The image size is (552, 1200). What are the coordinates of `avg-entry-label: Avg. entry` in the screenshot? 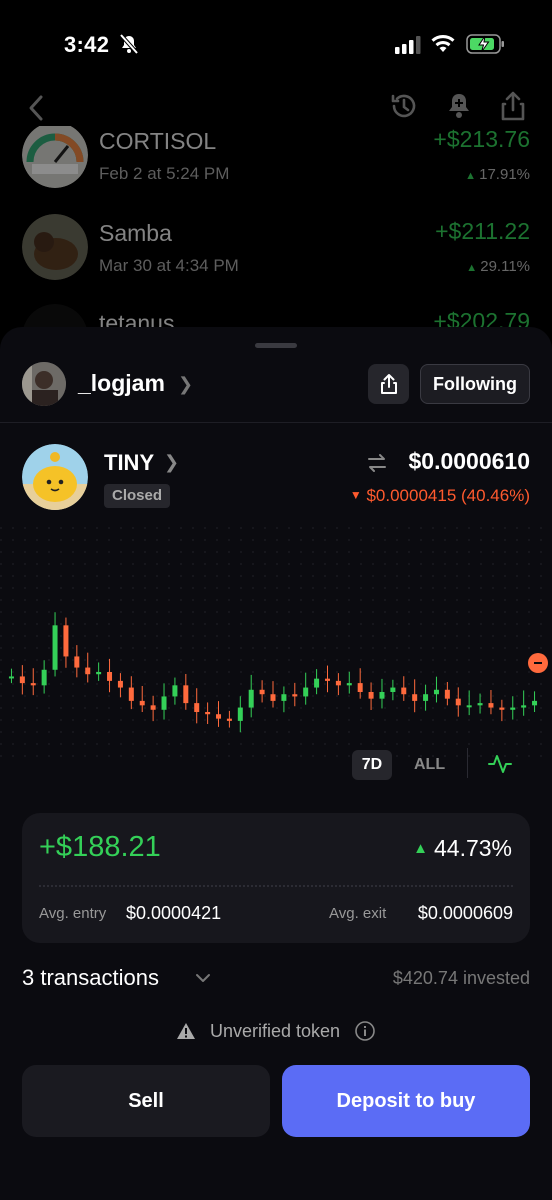 It's located at (73, 913).